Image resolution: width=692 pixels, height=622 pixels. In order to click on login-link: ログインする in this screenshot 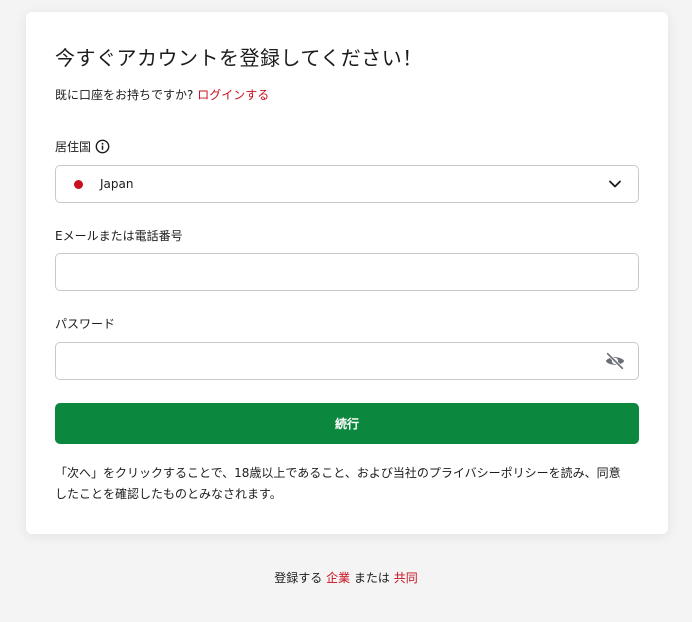, I will do `click(233, 95)`.